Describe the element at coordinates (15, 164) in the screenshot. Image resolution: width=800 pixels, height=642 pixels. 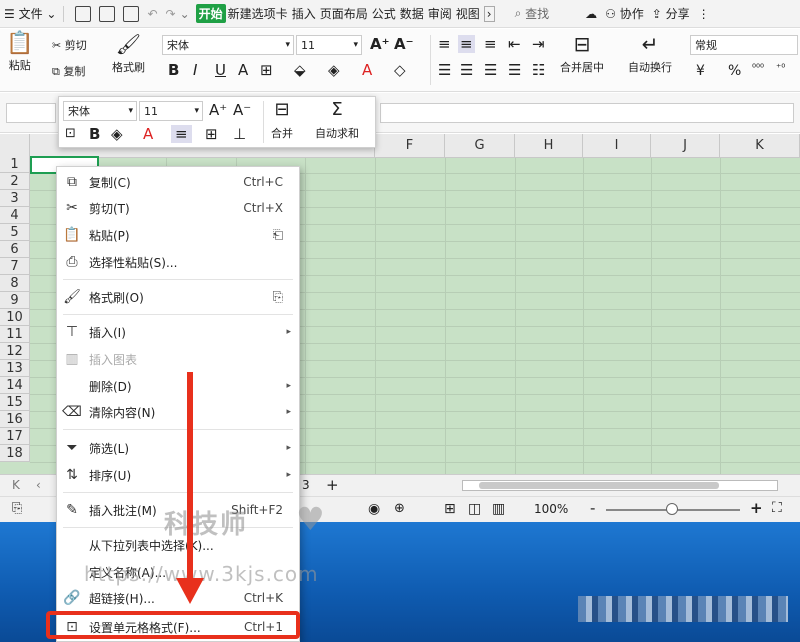
I see `row-header: 1` at that location.